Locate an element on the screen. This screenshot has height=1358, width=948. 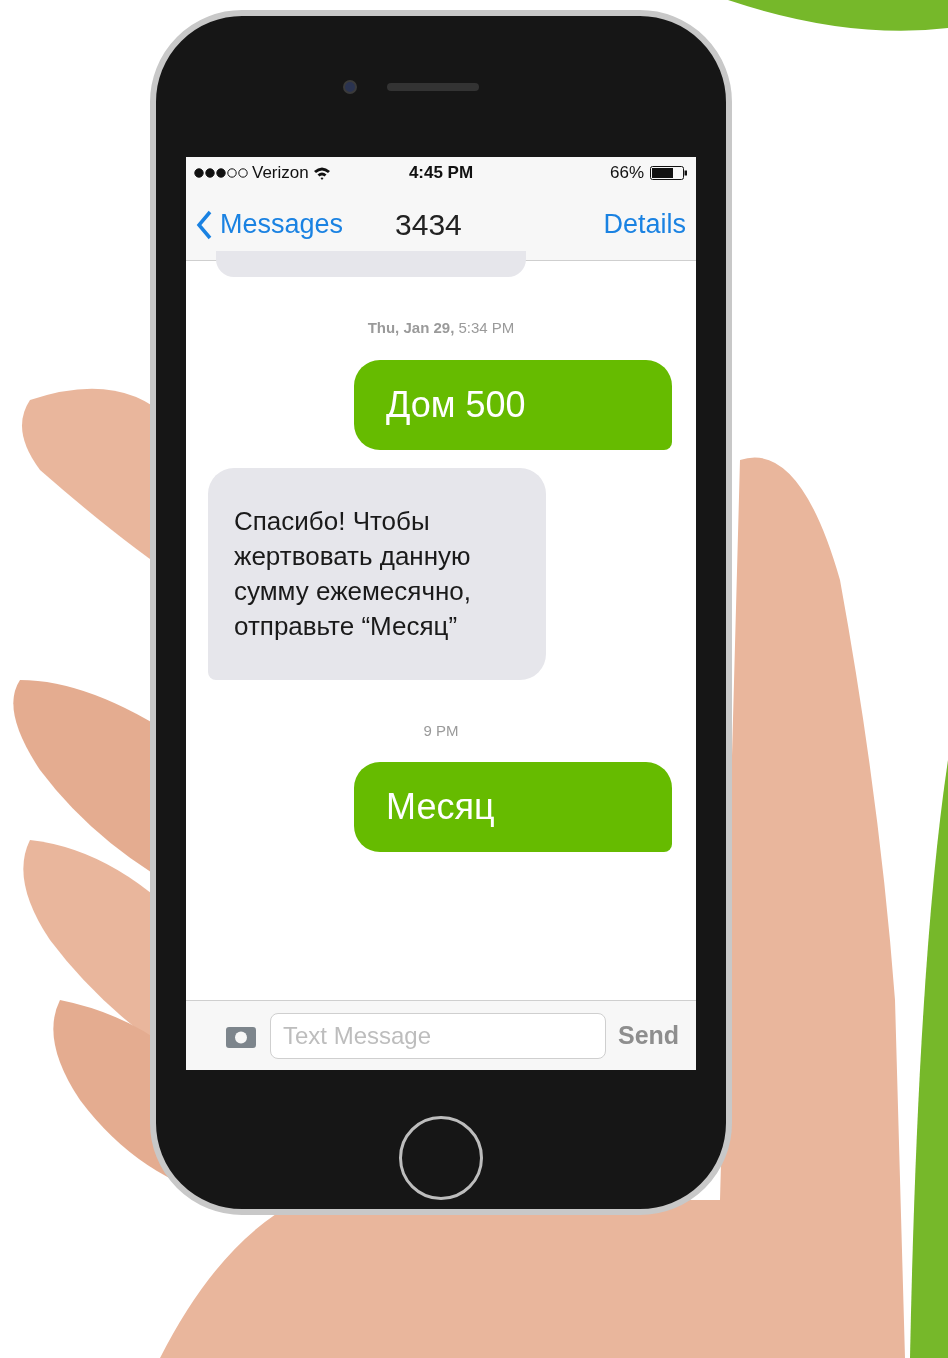
battery-icon is located at coordinates (669, 173).